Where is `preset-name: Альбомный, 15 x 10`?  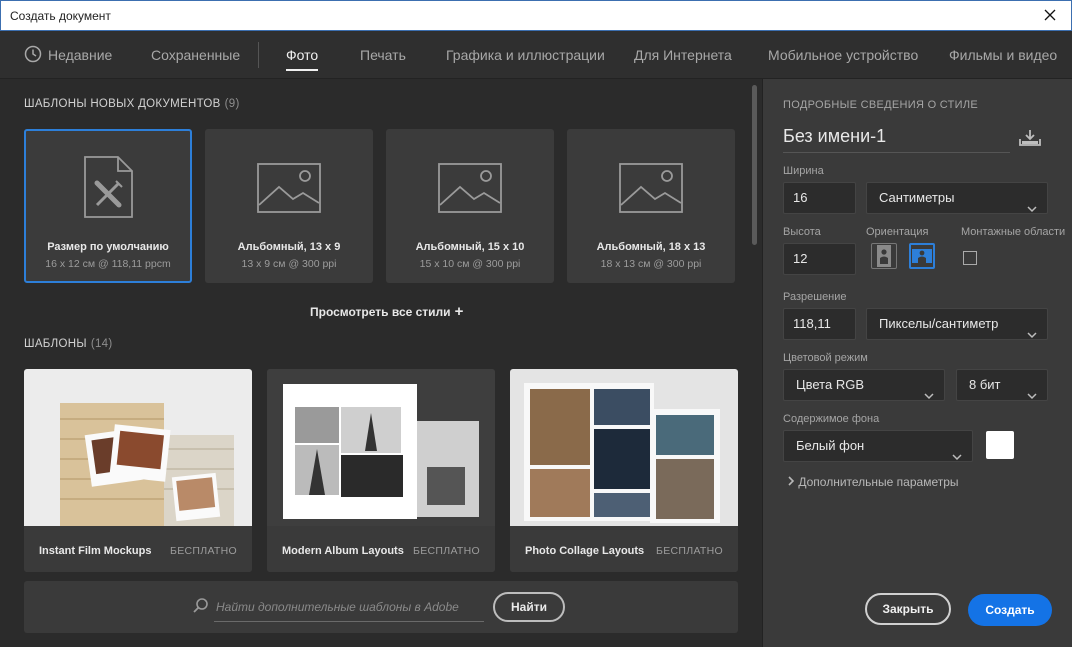
preset-name: Альбомный, 15 x 10 is located at coordinates (470, 247).